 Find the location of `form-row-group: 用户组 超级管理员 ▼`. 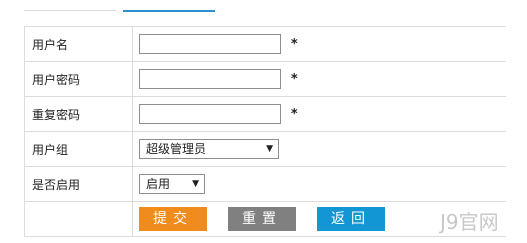

form-row-group: 用户组 超级管理员 ▼ is located at coordinates (265, 149).